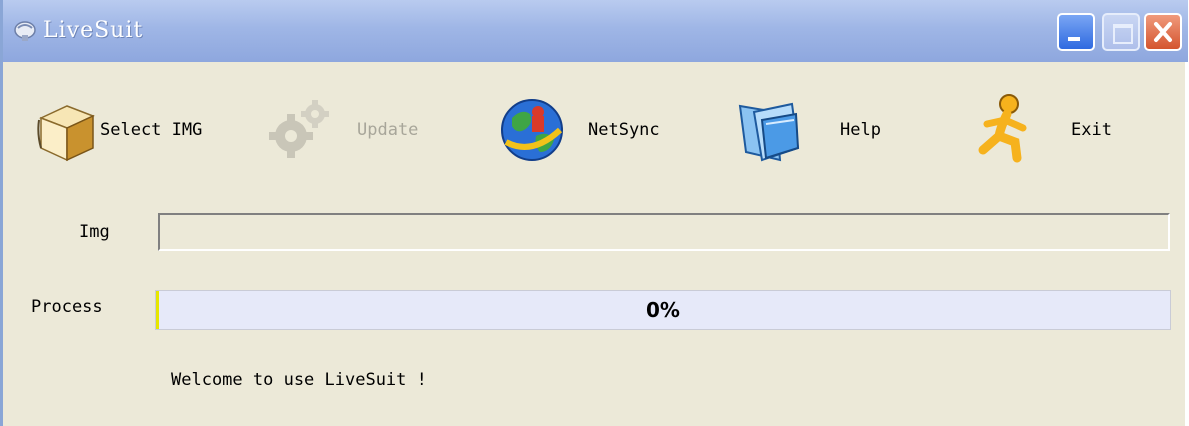  Describe the element at coordinates (66, 133) in the screenshot. I see `box-icon` at that location.